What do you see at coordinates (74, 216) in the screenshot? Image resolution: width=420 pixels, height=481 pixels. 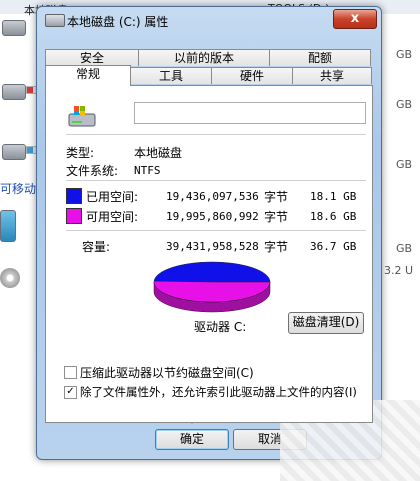 I see `free-space-swatch` at bounding box center [74, 216].